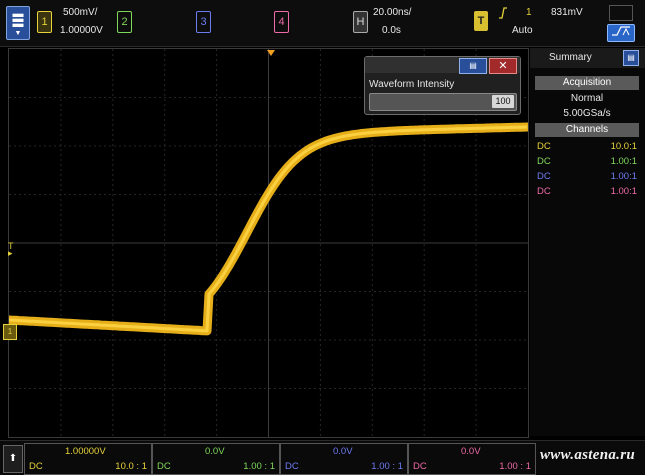 Image resolution: width=645 pixels, height=475 pixels. I want to click on rising-edge-icon, so click(503, 13).